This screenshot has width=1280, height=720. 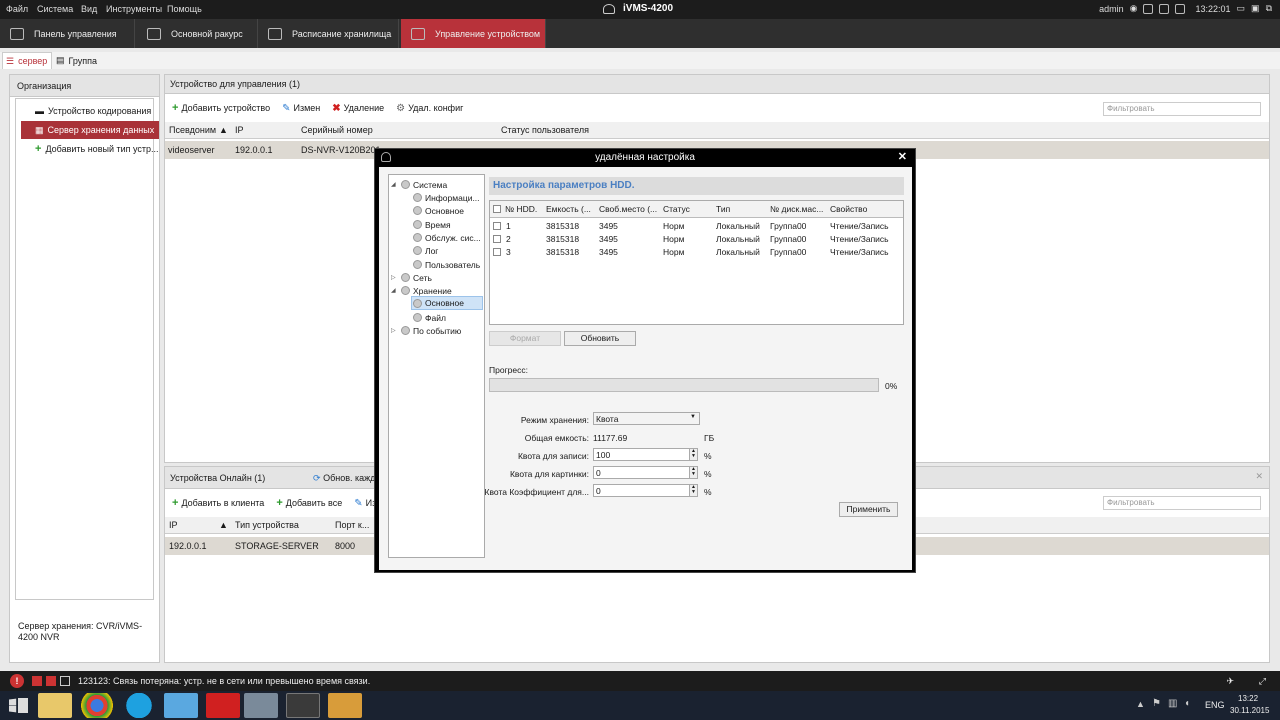 I want to click on col-device-type: Тип устройства, so click(x=267, y=525).